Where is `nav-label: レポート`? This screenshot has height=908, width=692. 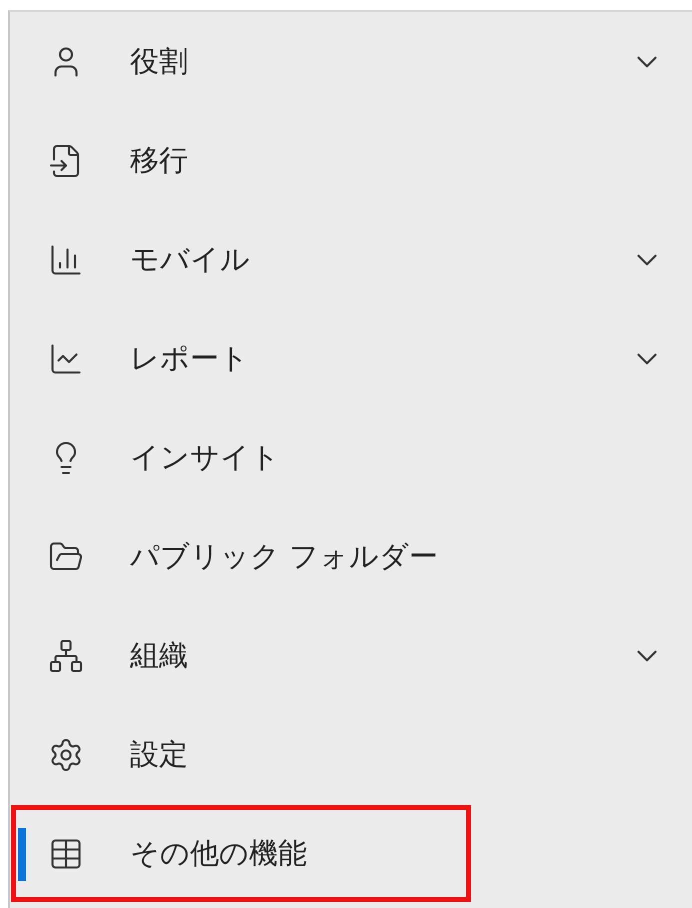
nav-label: レポート is located at coordinates (190, 358).